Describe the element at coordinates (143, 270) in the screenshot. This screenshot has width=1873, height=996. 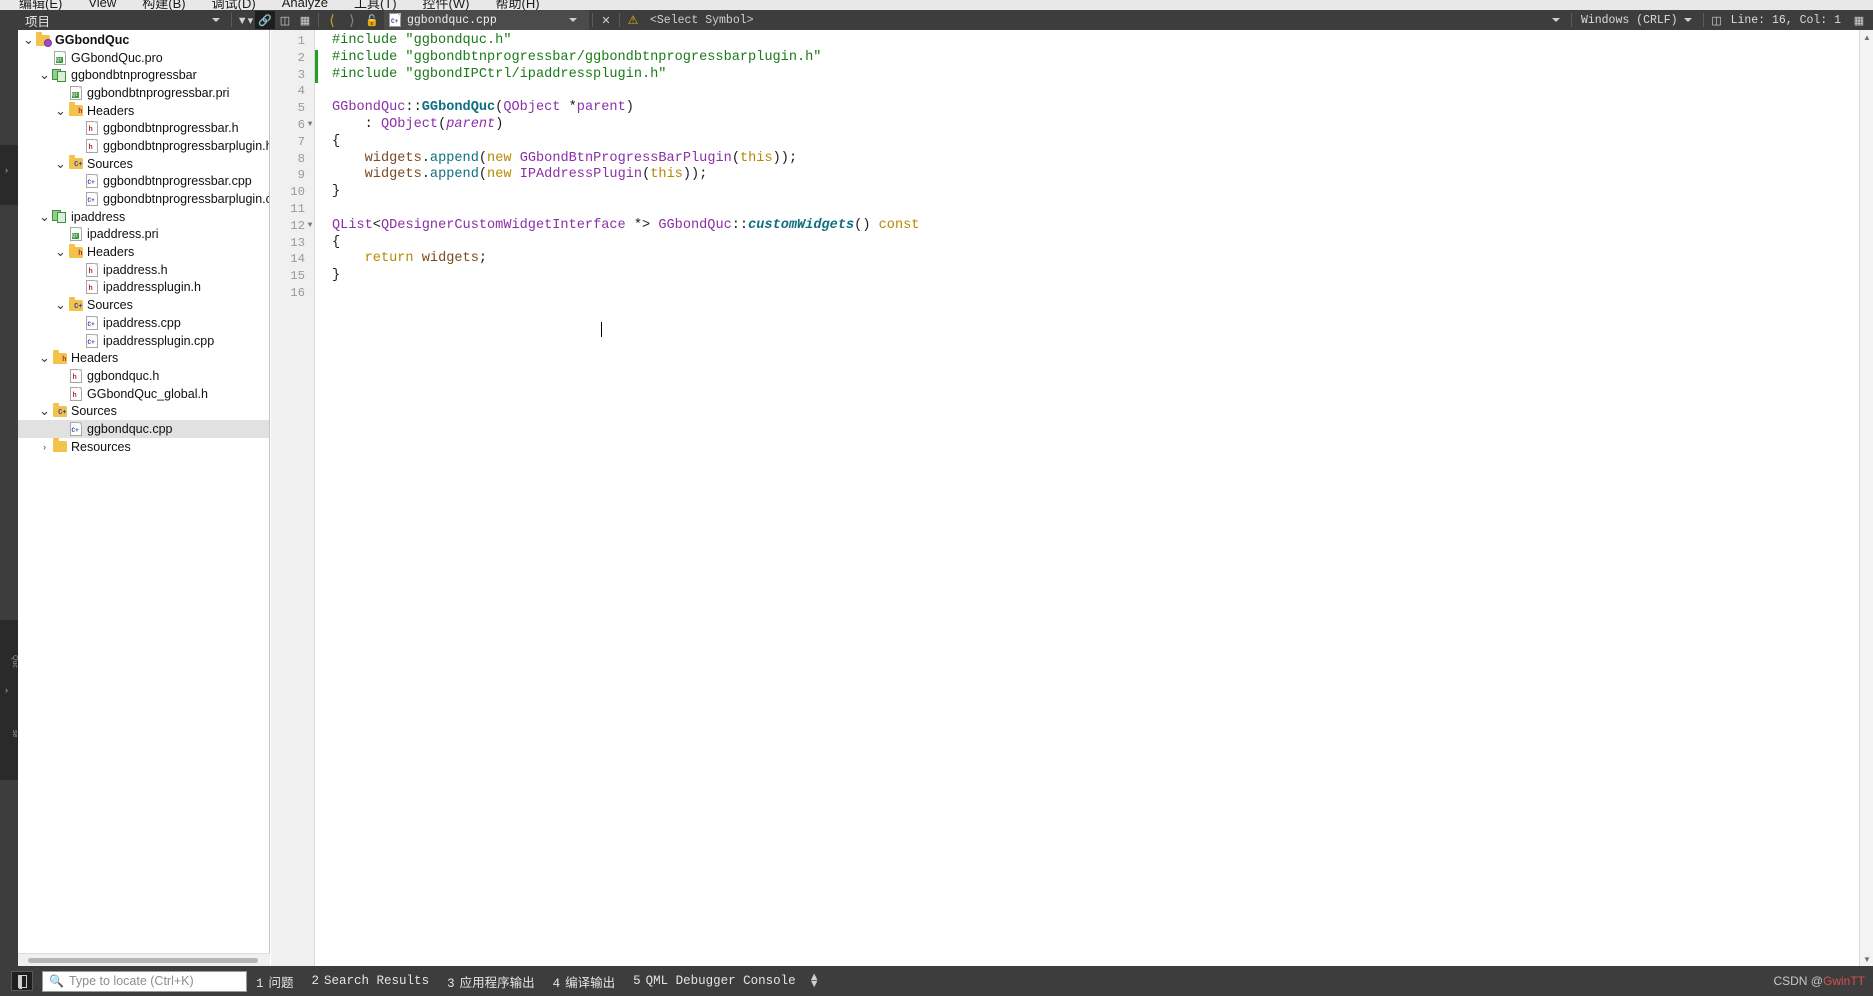
I see `tree-row: h ipaddress.h` at that location.